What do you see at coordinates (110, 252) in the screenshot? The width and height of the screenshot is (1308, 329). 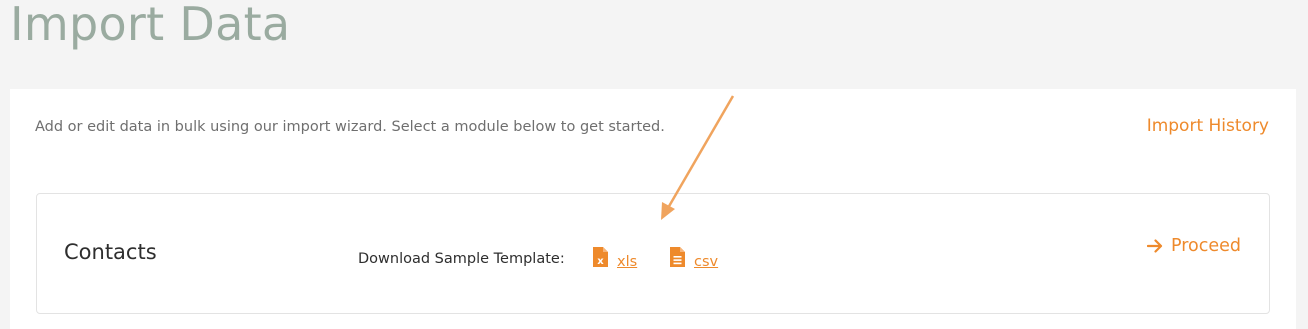 I see `module-name: Contacts` at bounding box center [110, 252].